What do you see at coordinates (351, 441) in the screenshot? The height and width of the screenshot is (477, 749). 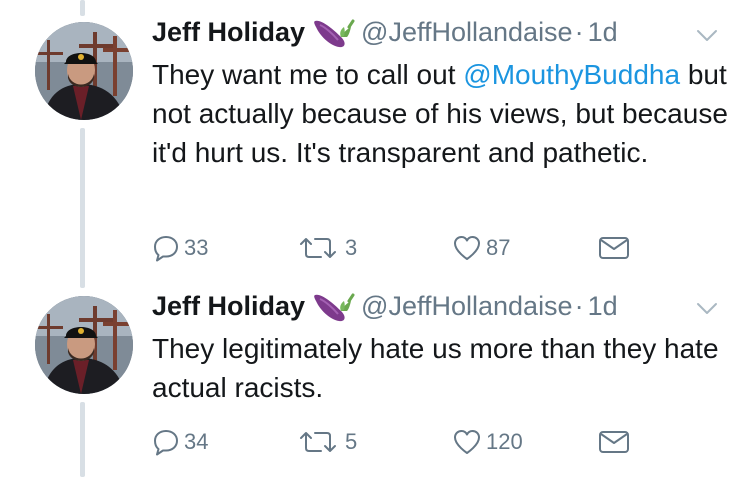 I see `retweet-count: 5` at bounding box center [351, 441].